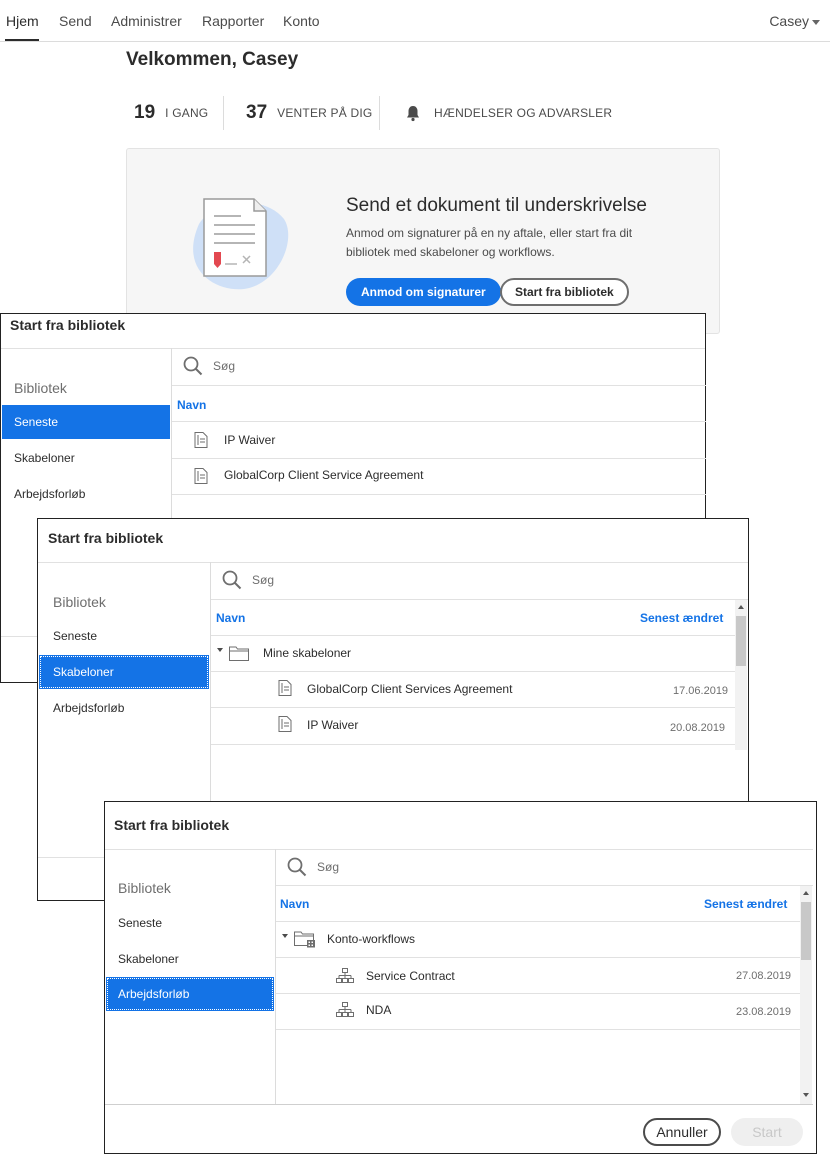 The image size is (830, 1155). I want to click on folder-name: Konto-workflows, so click(371, 939).